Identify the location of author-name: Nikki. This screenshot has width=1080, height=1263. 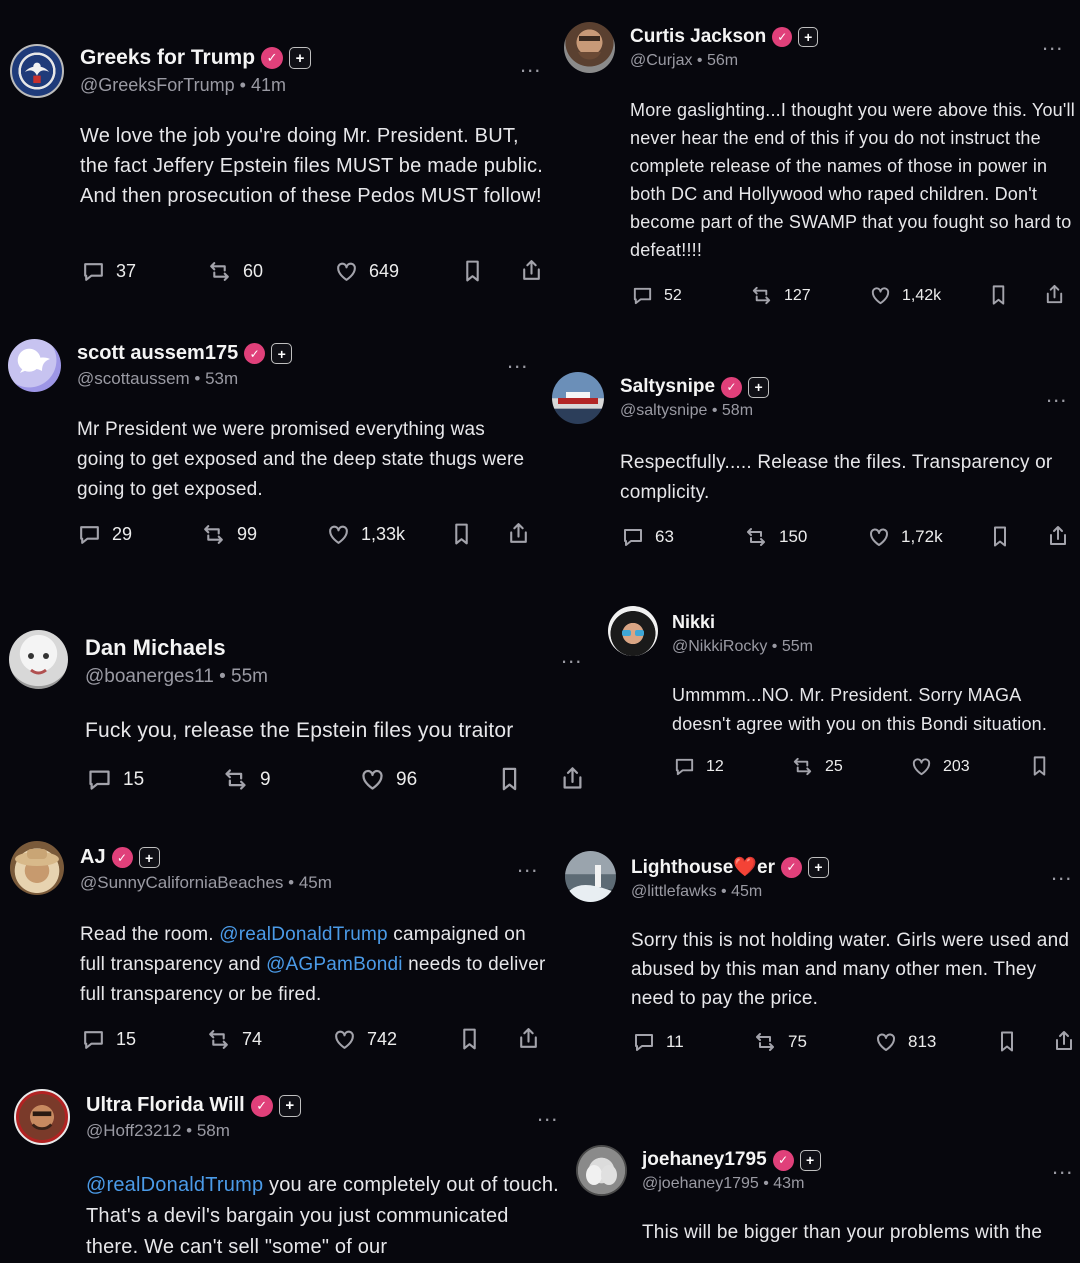
(693, 622).